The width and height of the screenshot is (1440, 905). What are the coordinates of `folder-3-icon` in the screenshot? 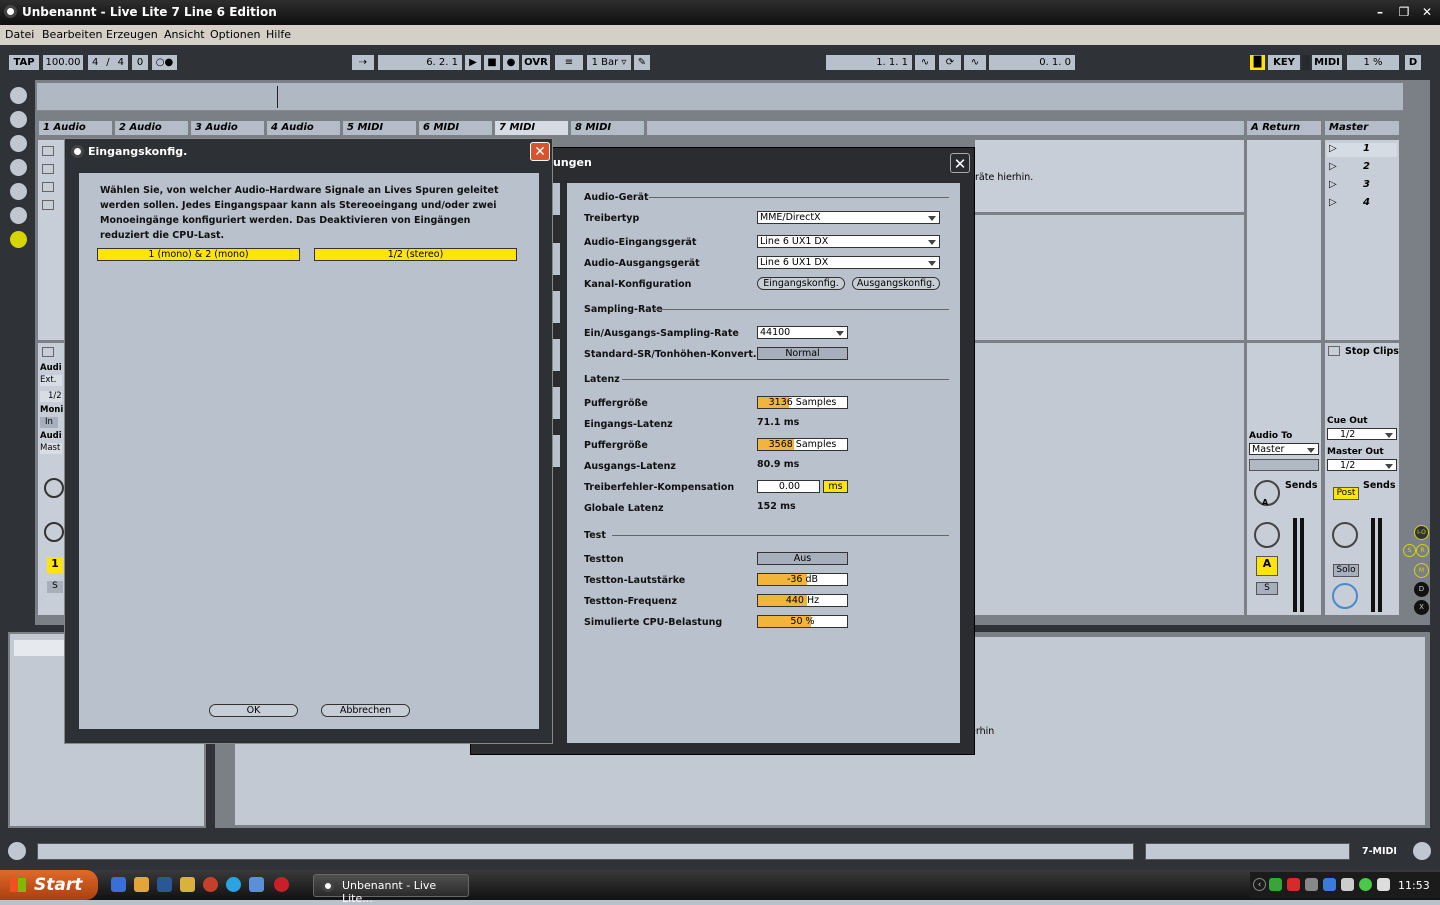 It's located at (18, 215).